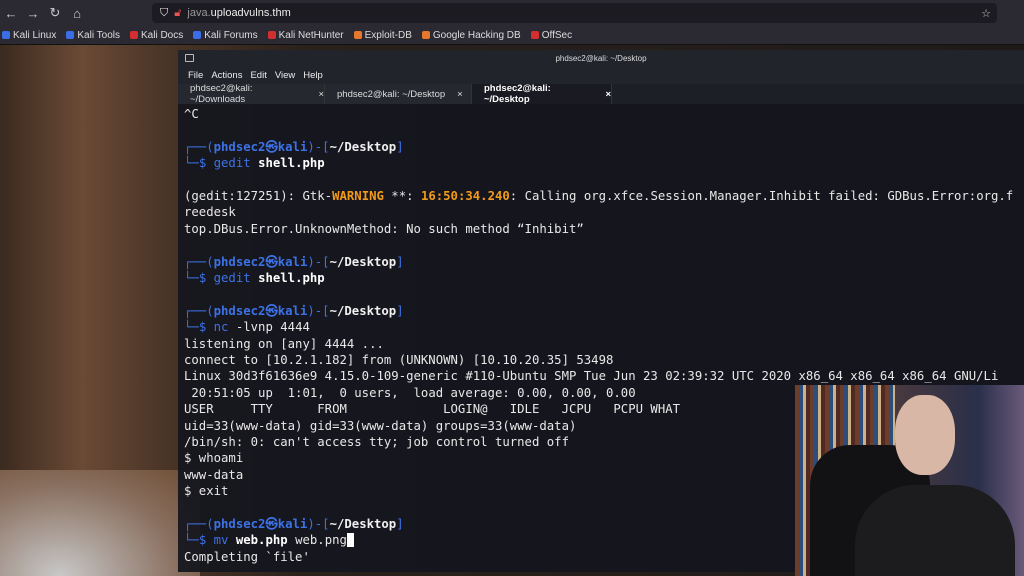 The image size is (1024, 576). What do you see at coordinates (162, 35) in the screenshot?
I see `bookmark-label: Kali Docs` at bounding box center [162, 35].